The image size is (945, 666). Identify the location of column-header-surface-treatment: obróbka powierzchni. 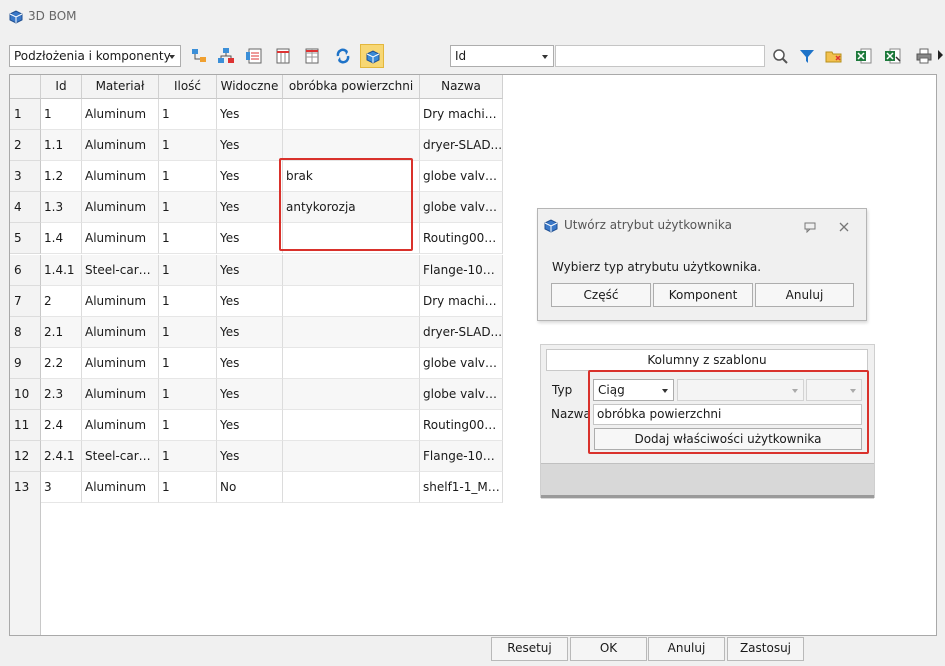
(351, 87).